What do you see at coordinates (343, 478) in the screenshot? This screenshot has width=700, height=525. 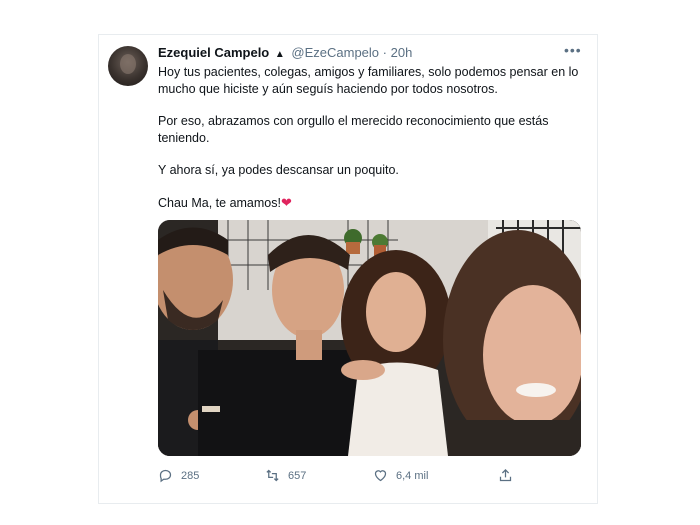 I see `tweet-actions: 285 657 6,4 mil` at bounding box center [343, 478].